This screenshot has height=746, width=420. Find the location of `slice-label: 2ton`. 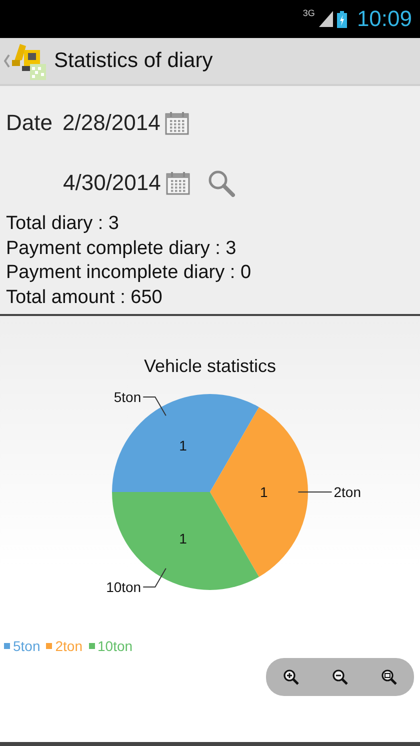

slice-label: 2ton is located at coordinates (347, 492).